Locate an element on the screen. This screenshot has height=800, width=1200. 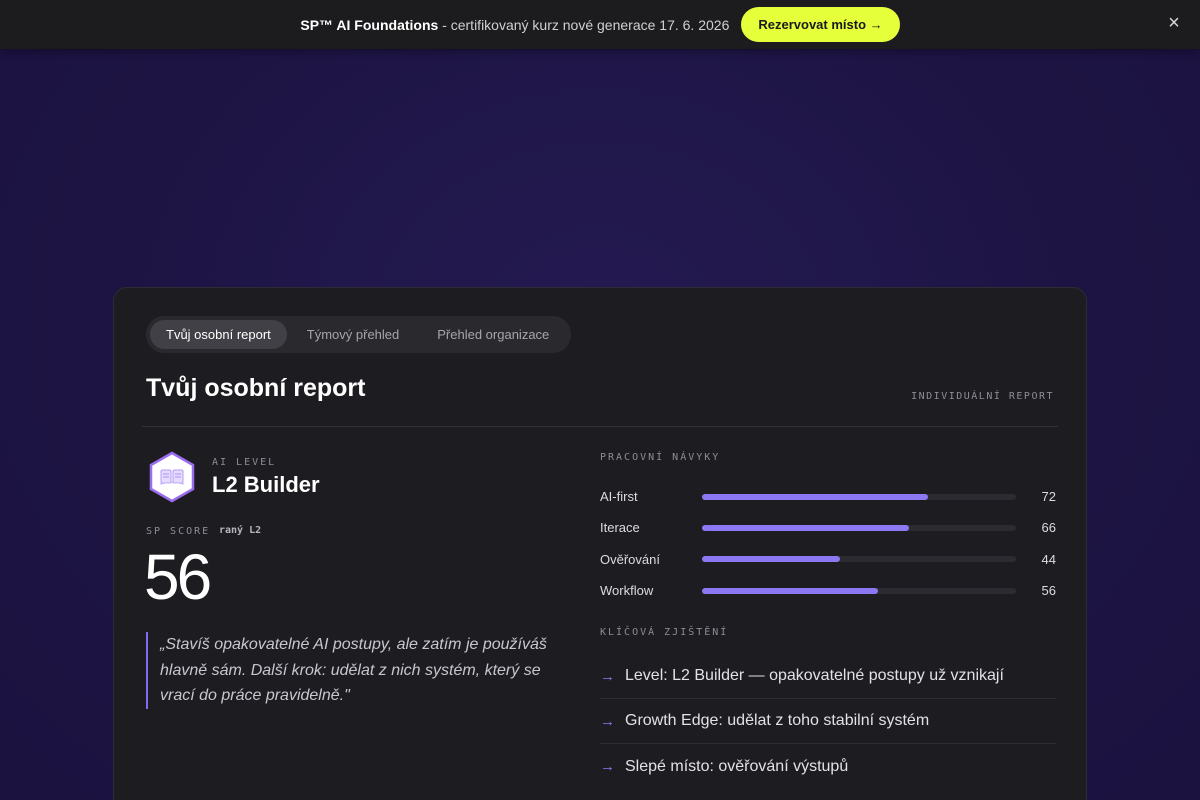
sp-score-value: 56 is located at coordinates (178, 577).